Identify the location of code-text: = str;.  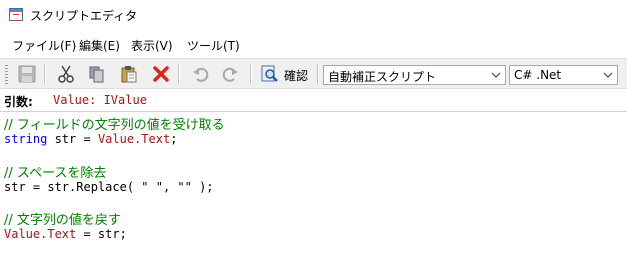
(101, 234).